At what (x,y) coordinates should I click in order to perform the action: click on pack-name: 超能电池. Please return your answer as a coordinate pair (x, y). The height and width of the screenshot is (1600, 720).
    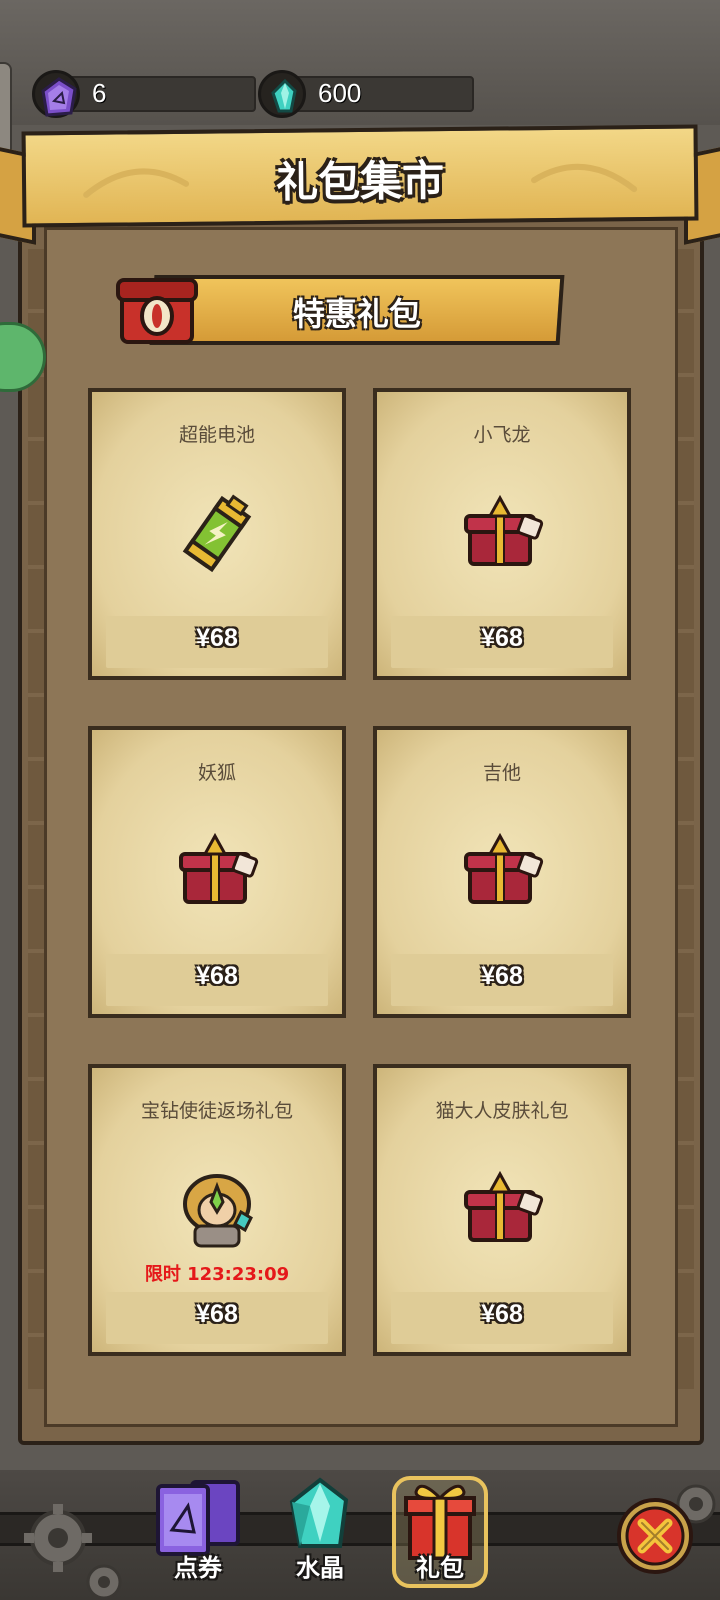
    Looking at the image, I should click on (216, 435).